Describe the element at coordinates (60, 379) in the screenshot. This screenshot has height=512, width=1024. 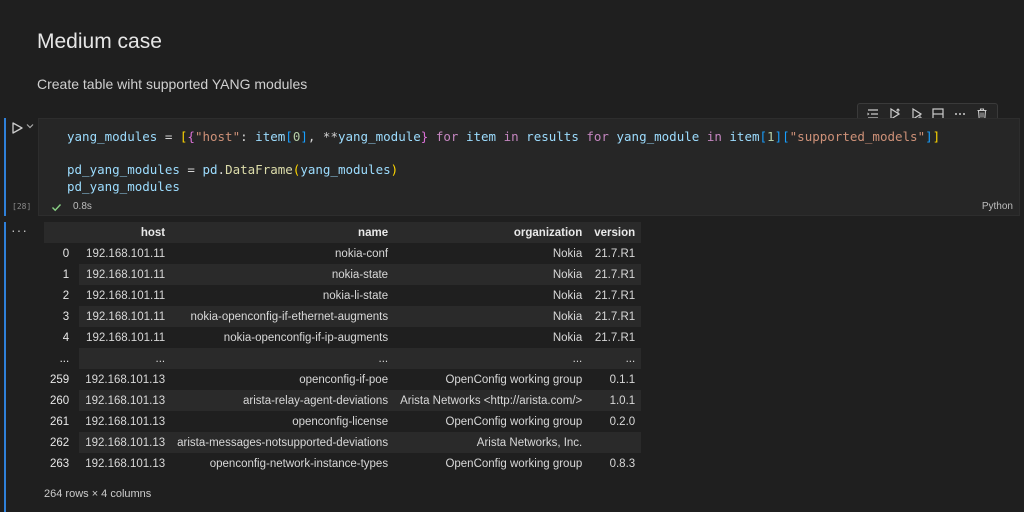
I see `row-index: 259` at that location.